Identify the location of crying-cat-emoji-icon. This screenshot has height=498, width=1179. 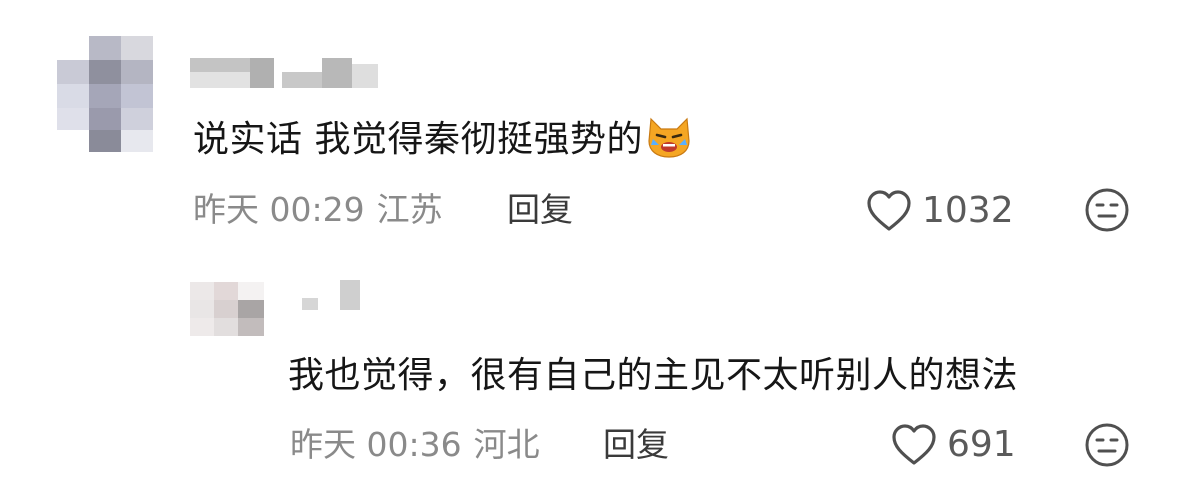
(669, 137).